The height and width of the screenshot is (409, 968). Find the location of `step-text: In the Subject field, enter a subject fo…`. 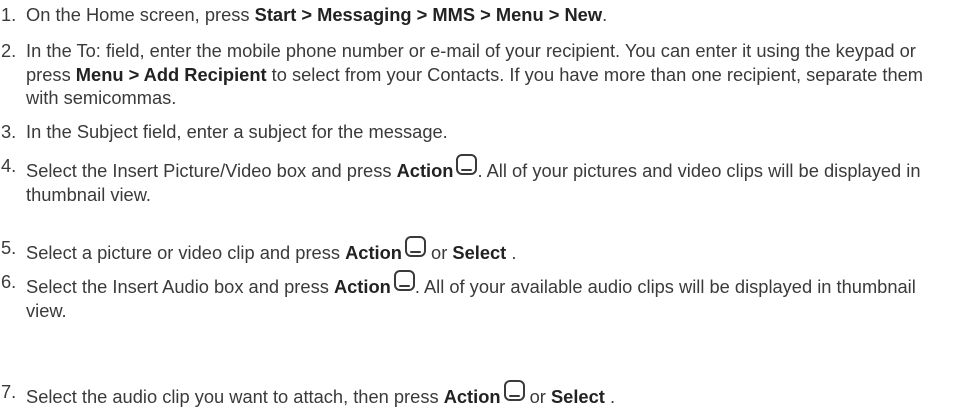

step-text: In the Subject field, enter a subject fo… is located at coordinates (493, 132).